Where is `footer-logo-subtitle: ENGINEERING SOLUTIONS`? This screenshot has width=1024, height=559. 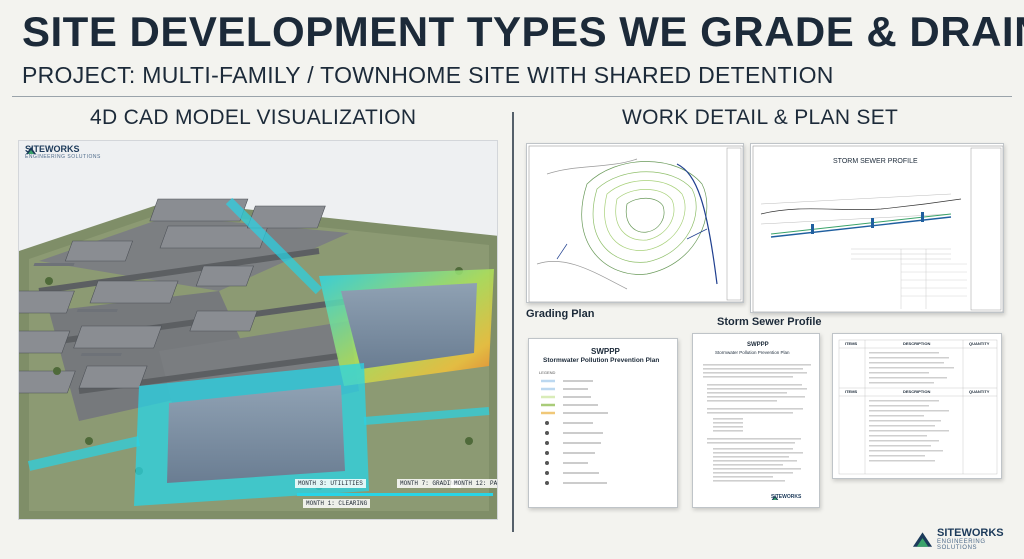 footer-logo-subtitle: ENGINEERING SOLUTIONS is located at coordinates (961, 545).